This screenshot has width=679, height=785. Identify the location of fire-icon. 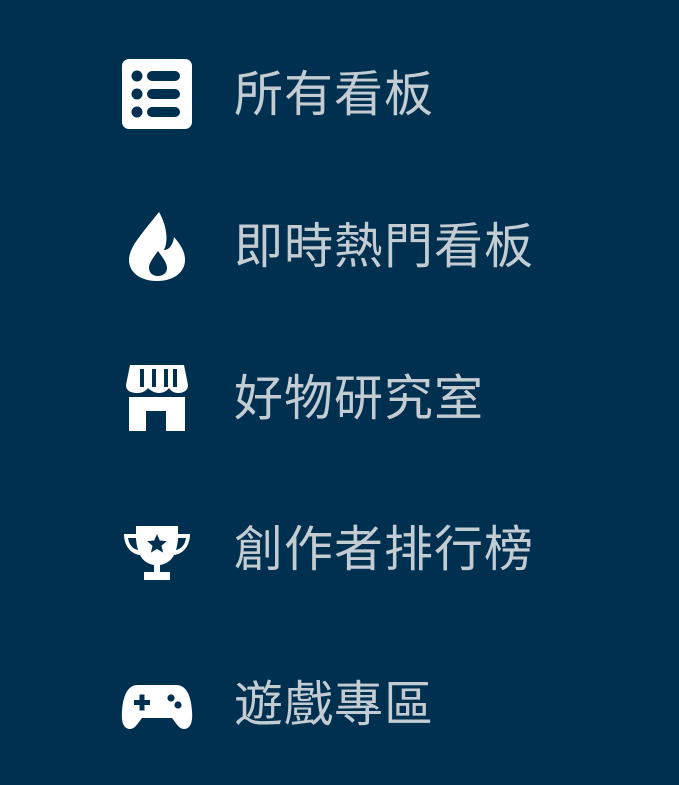
(157, 246).